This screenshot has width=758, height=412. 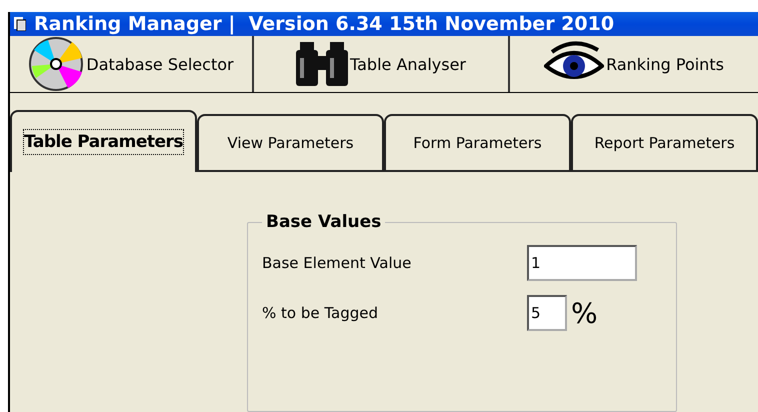 I want to click on window-icon, so click(x=20, y=24).